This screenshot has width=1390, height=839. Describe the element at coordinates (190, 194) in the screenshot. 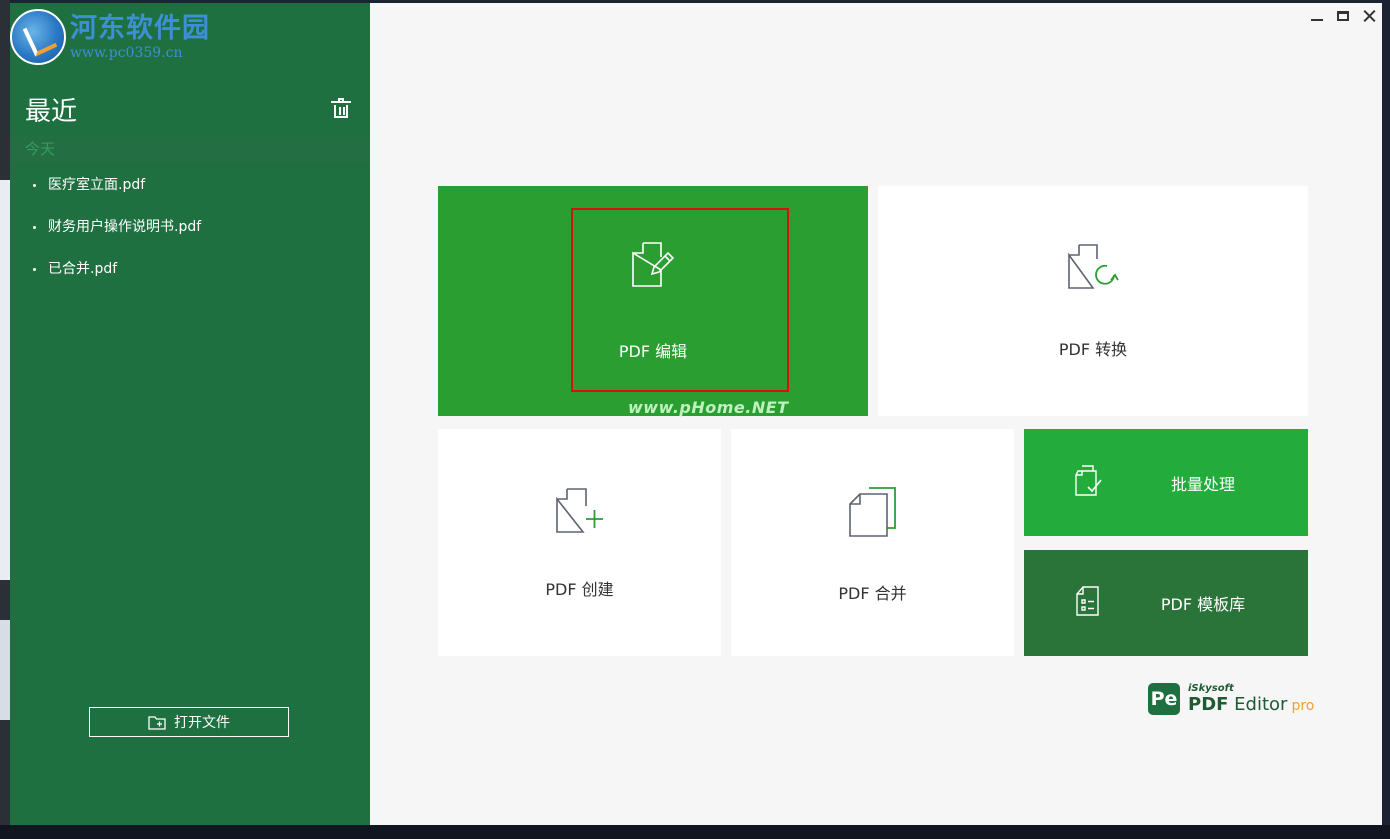

I see `recent-file-item: 医疗室立面.pdf` at that location.